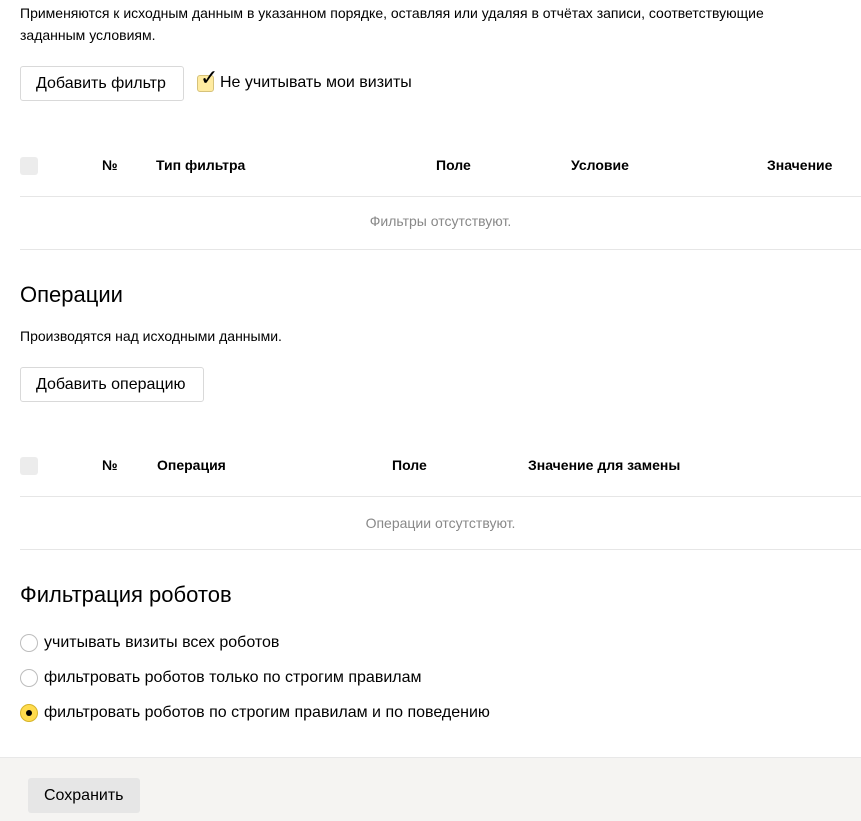  I want to click on footer-bar: Сохранить, so click(430, 789).